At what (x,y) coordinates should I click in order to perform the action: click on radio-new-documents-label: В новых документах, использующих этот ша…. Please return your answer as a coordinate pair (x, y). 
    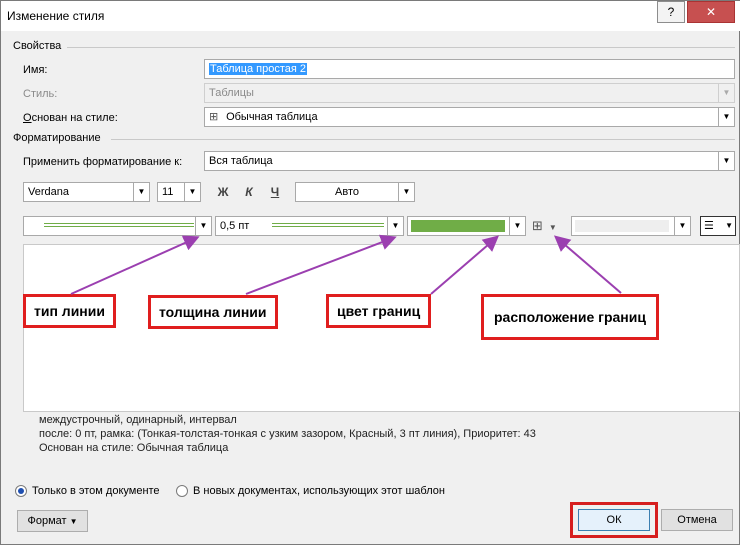
    Looking at the image, I should click on (319, 491).